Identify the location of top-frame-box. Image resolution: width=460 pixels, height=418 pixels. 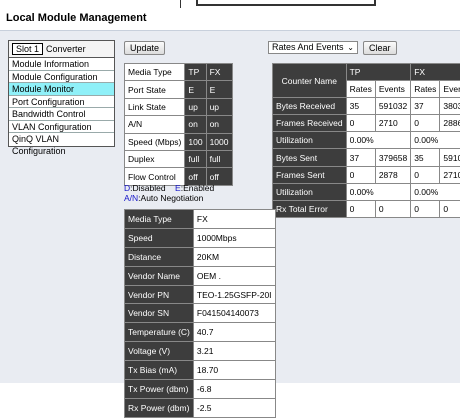
(286, 3).